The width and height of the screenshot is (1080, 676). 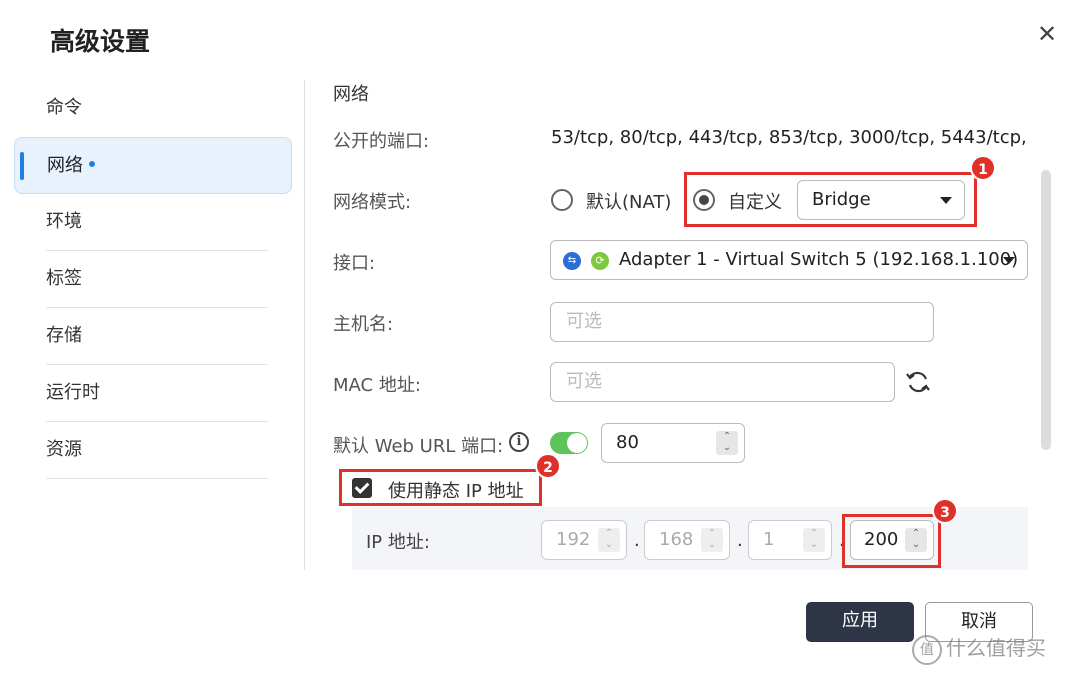 I want to click on sidebar-item-label: 命令, so click(x=64, y=107).